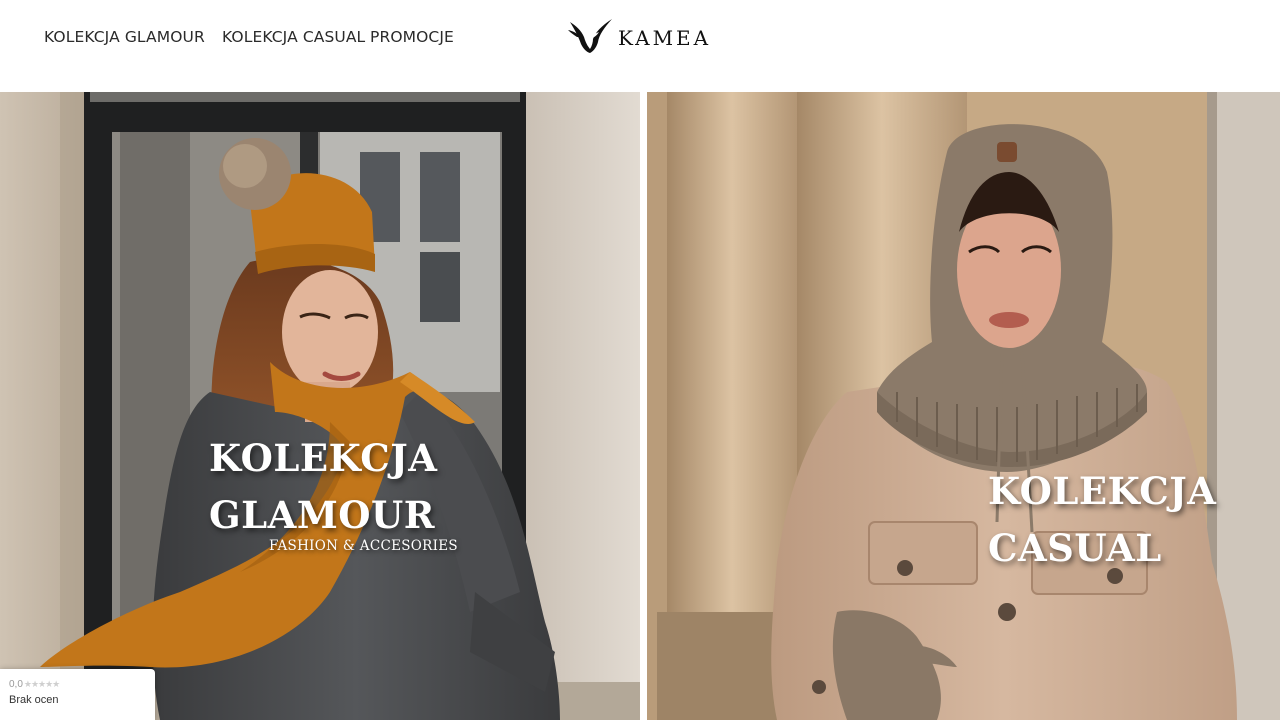 Image resolution: width=1280 pixels, height=720 pixels. Describe the element at coordinates (1075, 548) in the screenshot. I see `casual-title-line2: CASUAL` at that location.